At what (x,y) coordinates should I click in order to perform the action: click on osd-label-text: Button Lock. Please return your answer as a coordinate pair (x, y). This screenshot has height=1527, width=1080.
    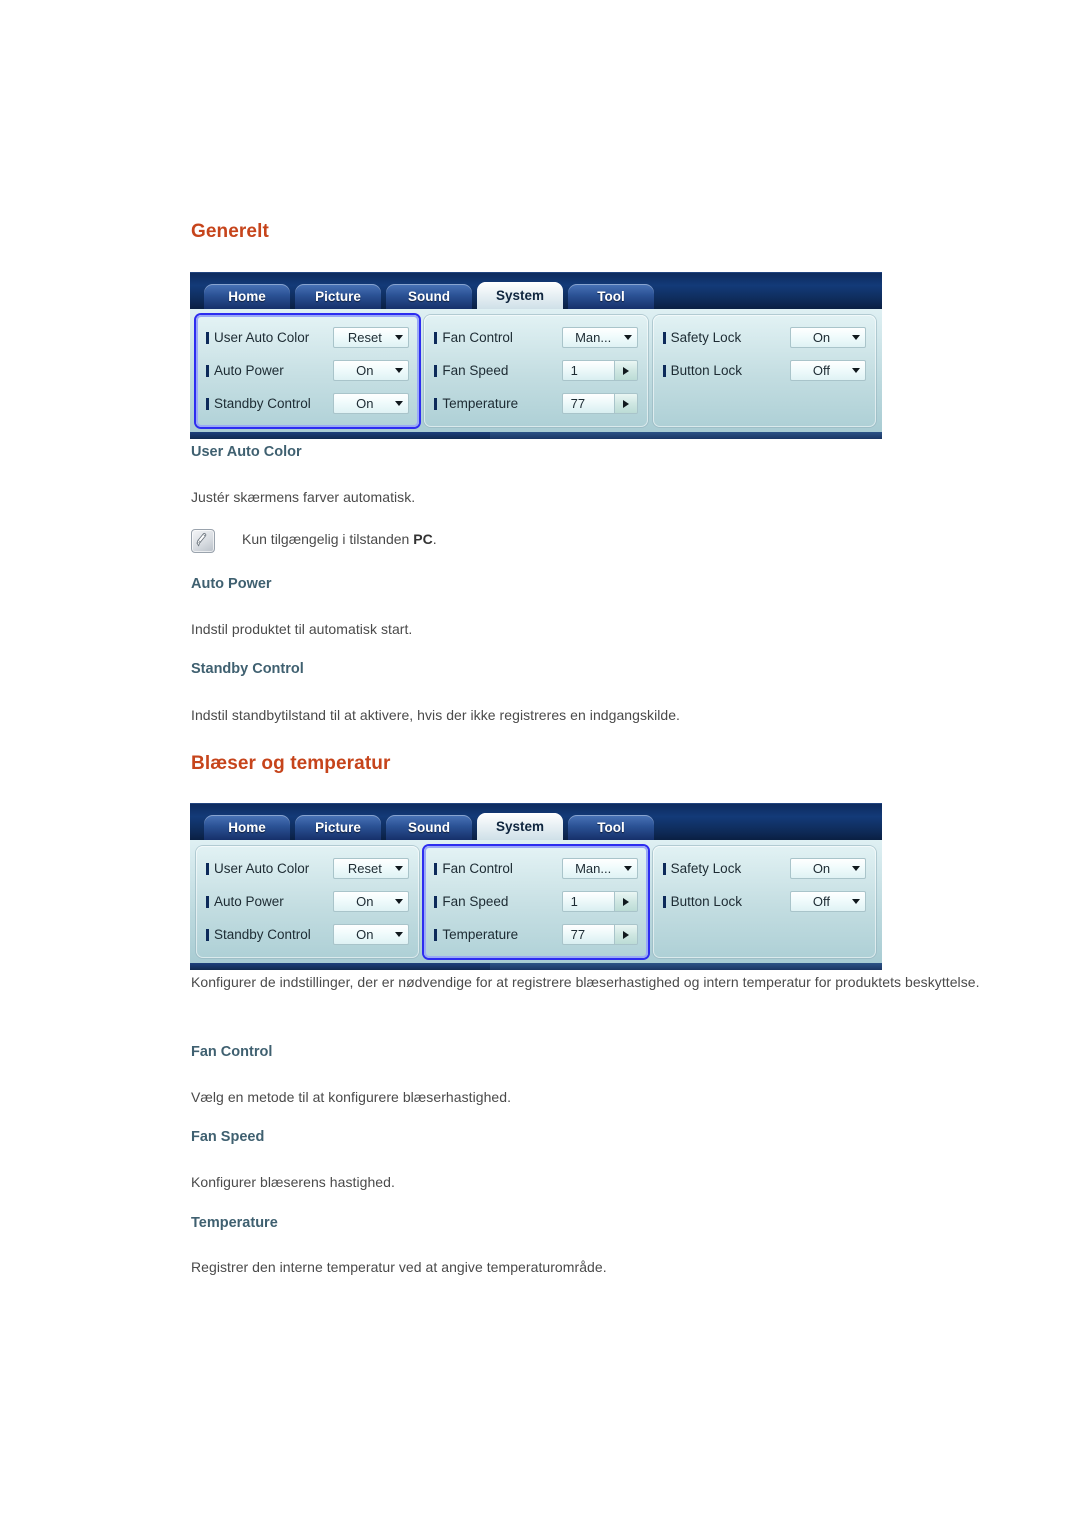
    Looking at the image, I should click on (706, 901).